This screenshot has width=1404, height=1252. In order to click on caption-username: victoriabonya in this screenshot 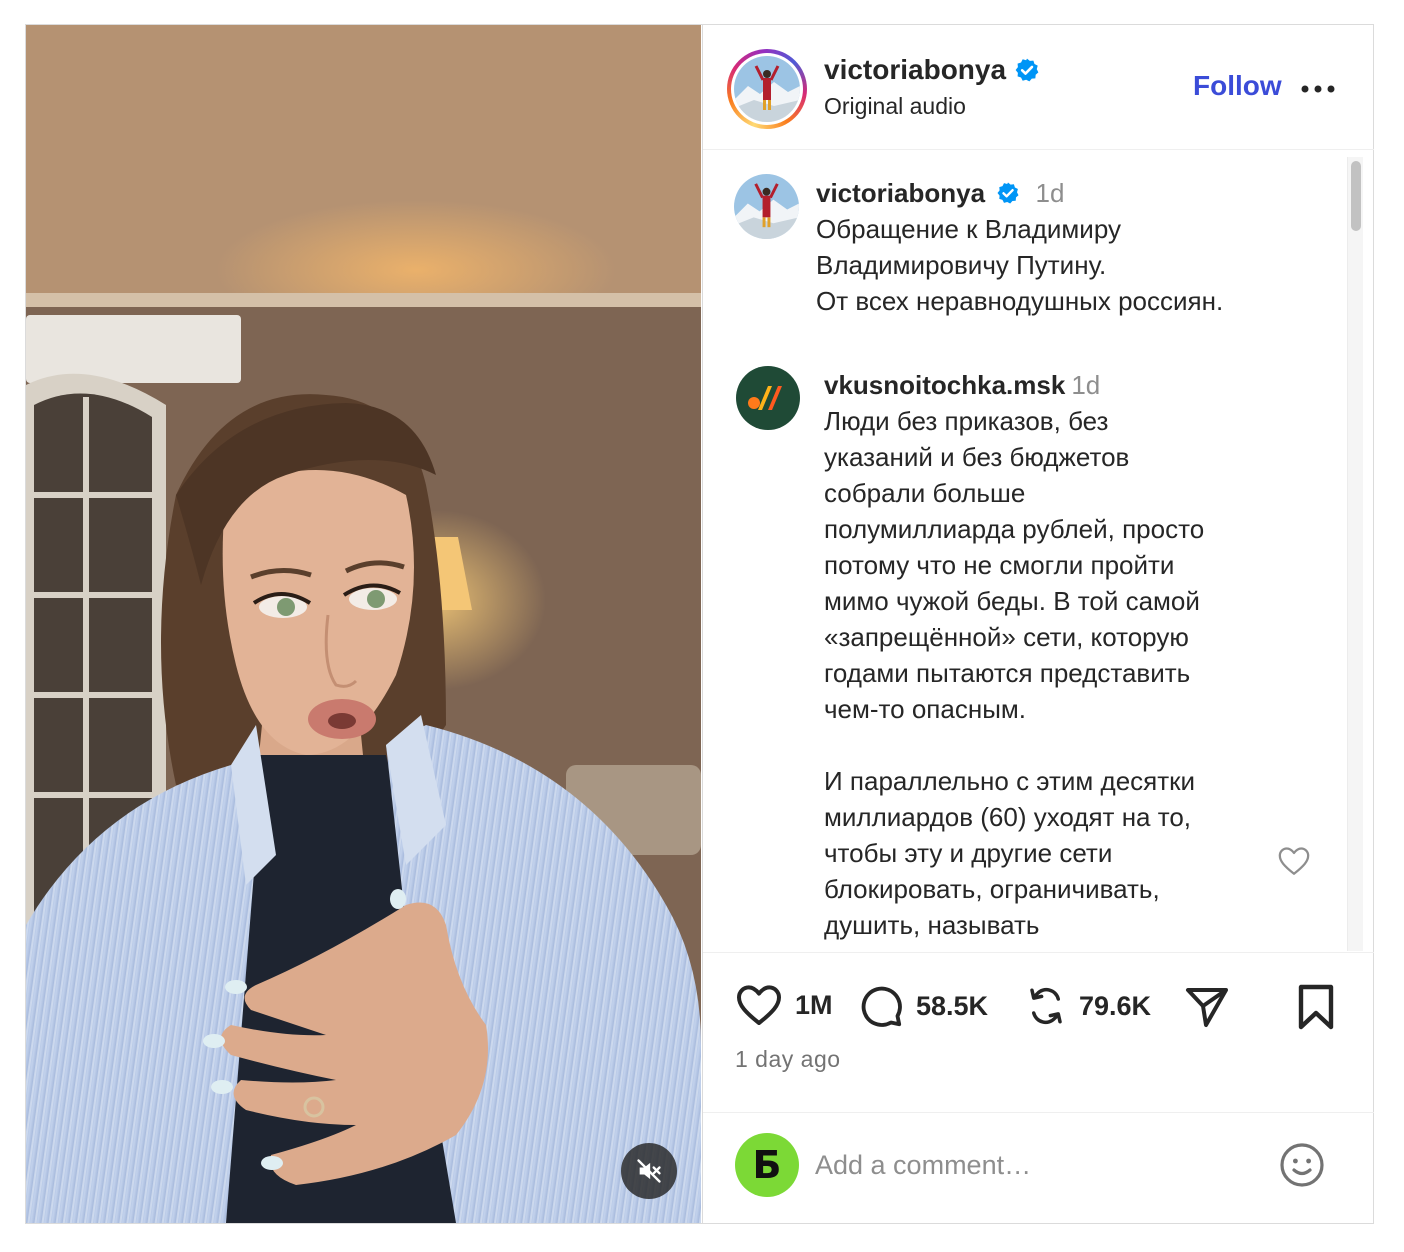, I will do `click(900, 193)`.